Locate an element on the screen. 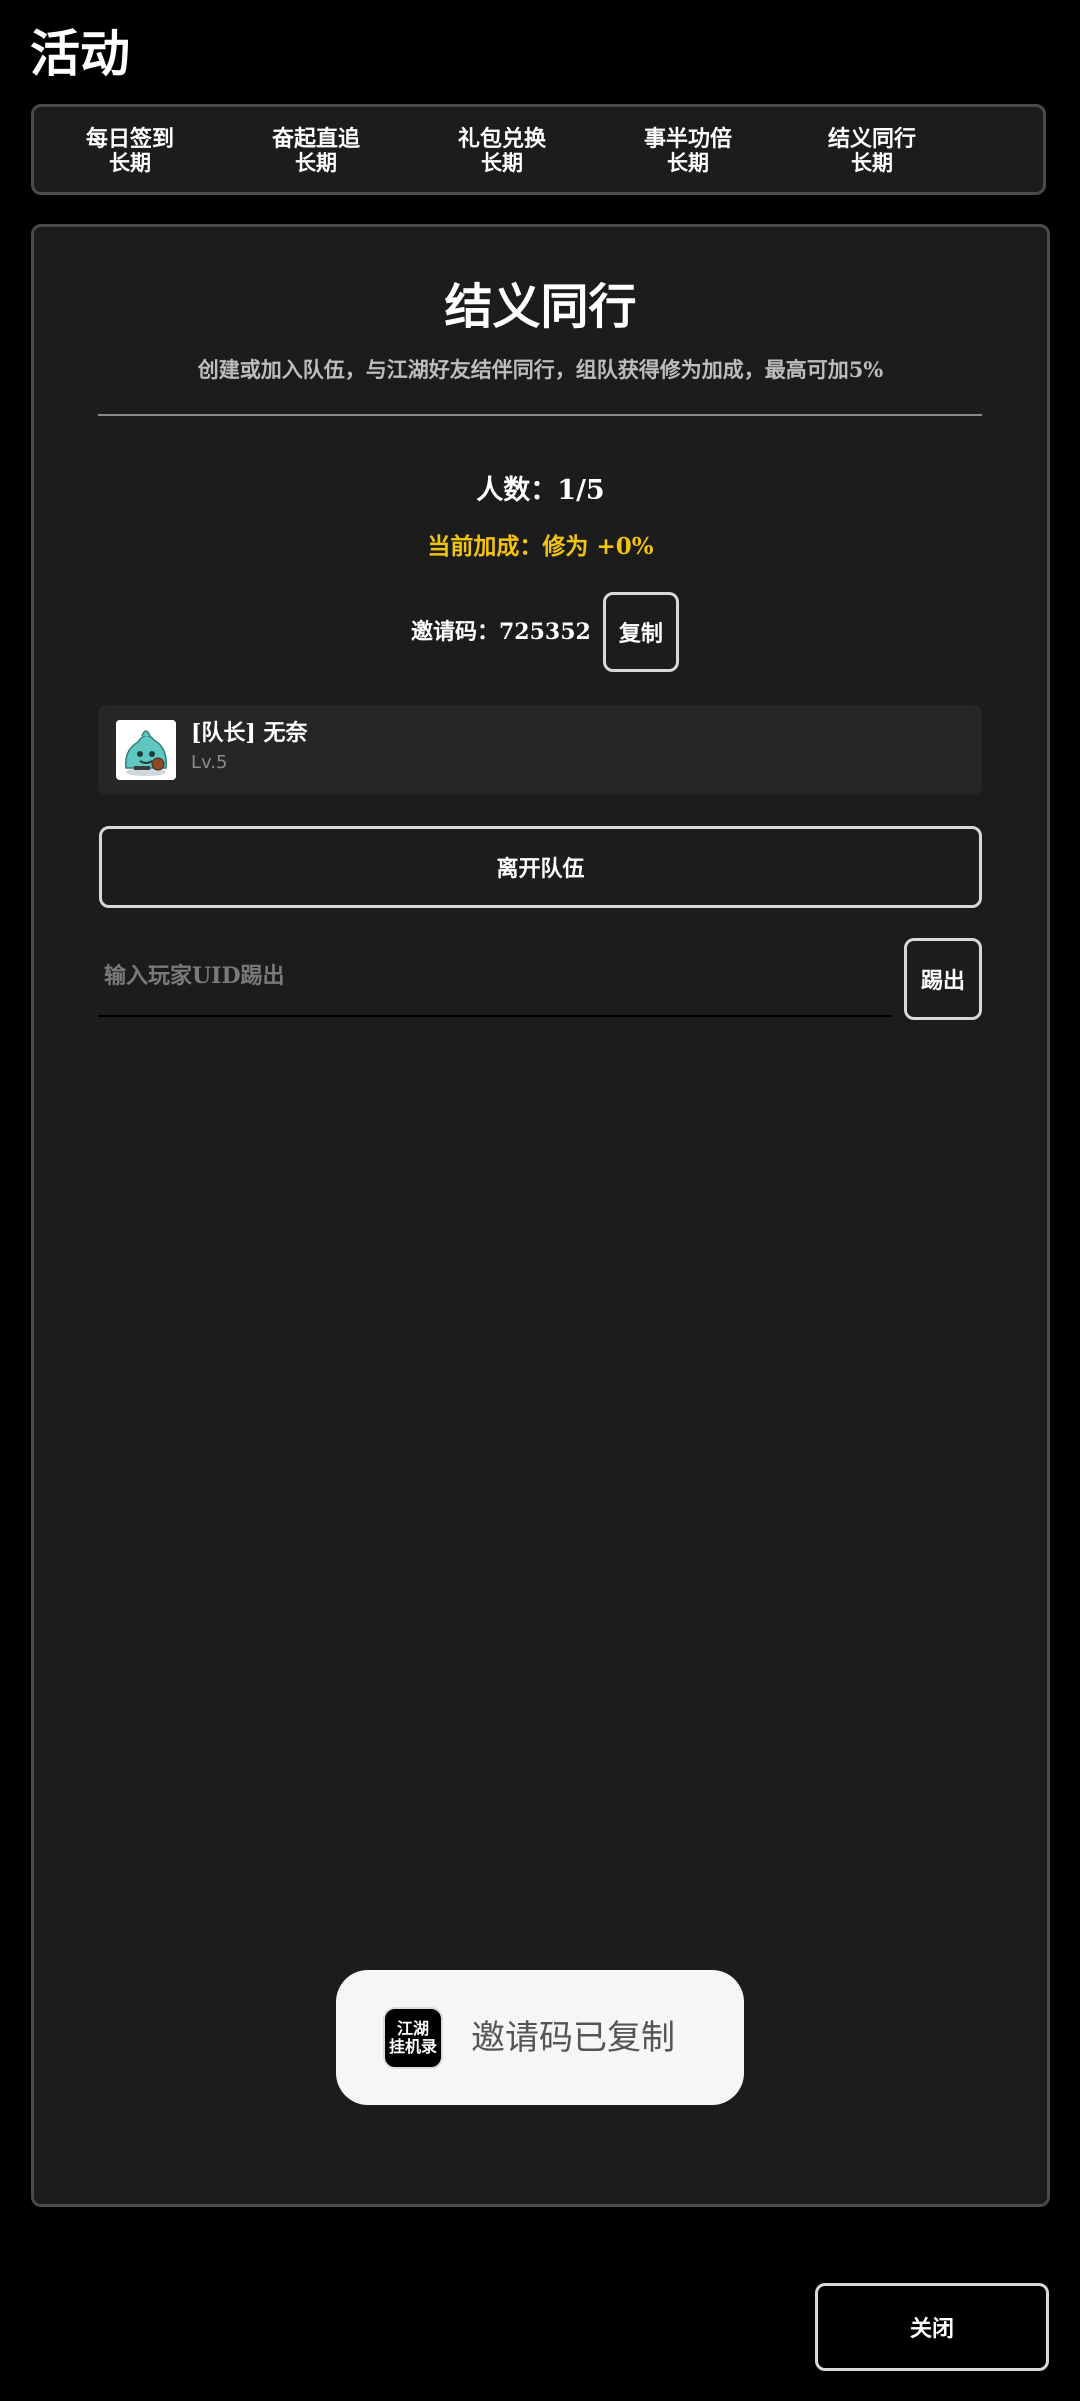 The height and width of the screenshot is (2401, 1080). tab-bar: 每日签到 长期 奋起直追 长期 礼包兑换 长期 事半功倍 长期 结义同行 长期 is located at coordinates (538, 149).